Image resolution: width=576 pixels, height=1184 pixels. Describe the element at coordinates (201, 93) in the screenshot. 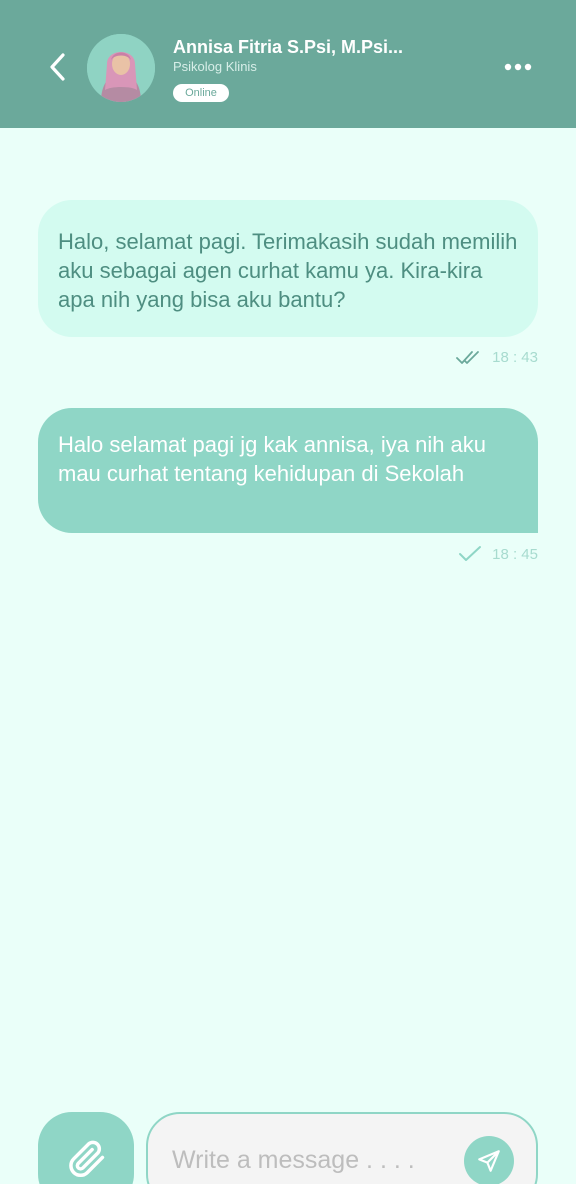

I see `status-badge: Online` at that location.